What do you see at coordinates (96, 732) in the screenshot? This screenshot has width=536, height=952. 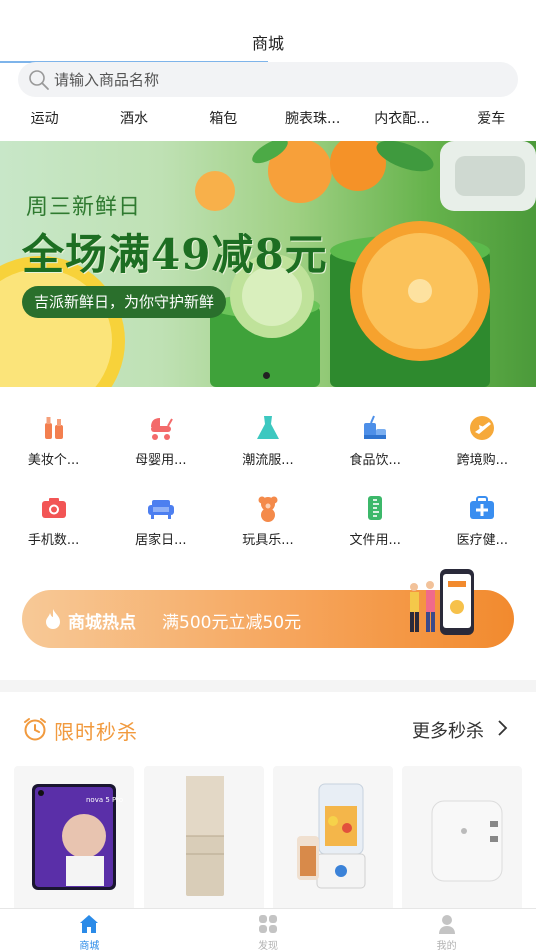 I see `flash-sale-title: 限时秒杀` at bounding box center [96, 732].